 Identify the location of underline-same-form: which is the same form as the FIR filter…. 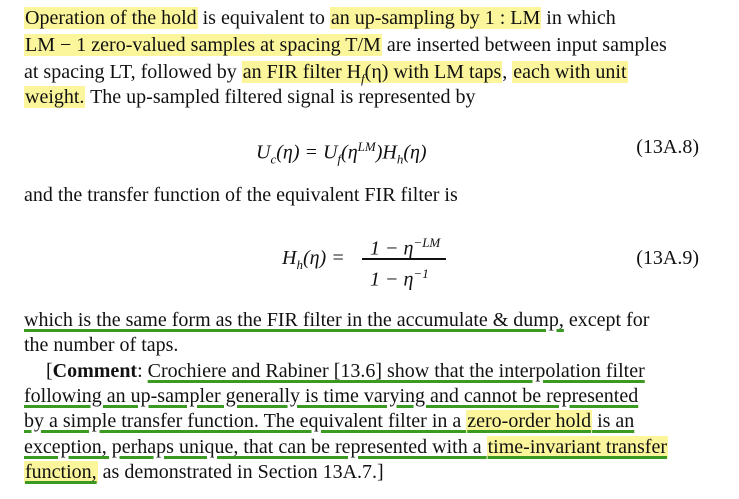
(294, 320).